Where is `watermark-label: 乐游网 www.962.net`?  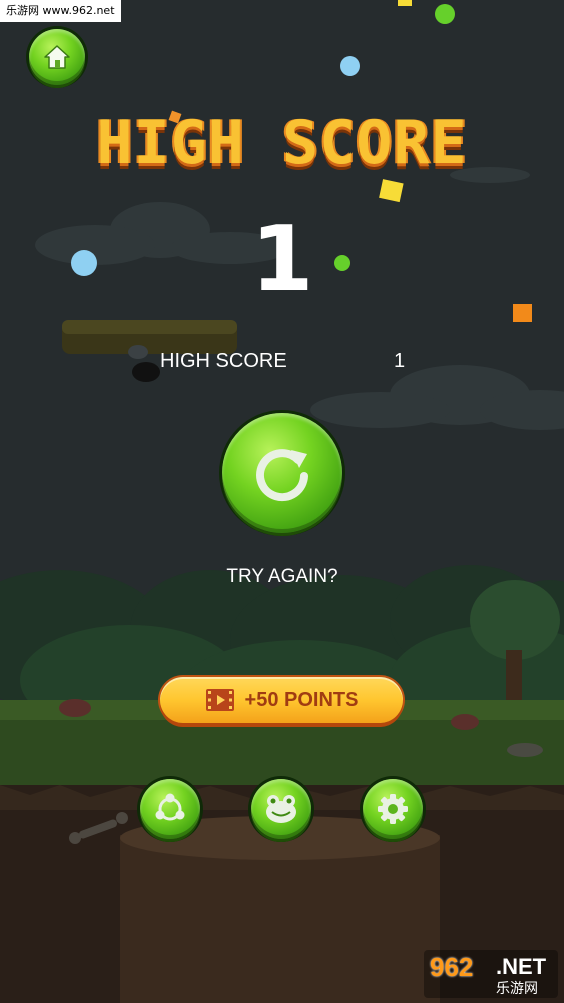
watermark-label: 乐游网 www.962.net is located at coordinates (60, 11).